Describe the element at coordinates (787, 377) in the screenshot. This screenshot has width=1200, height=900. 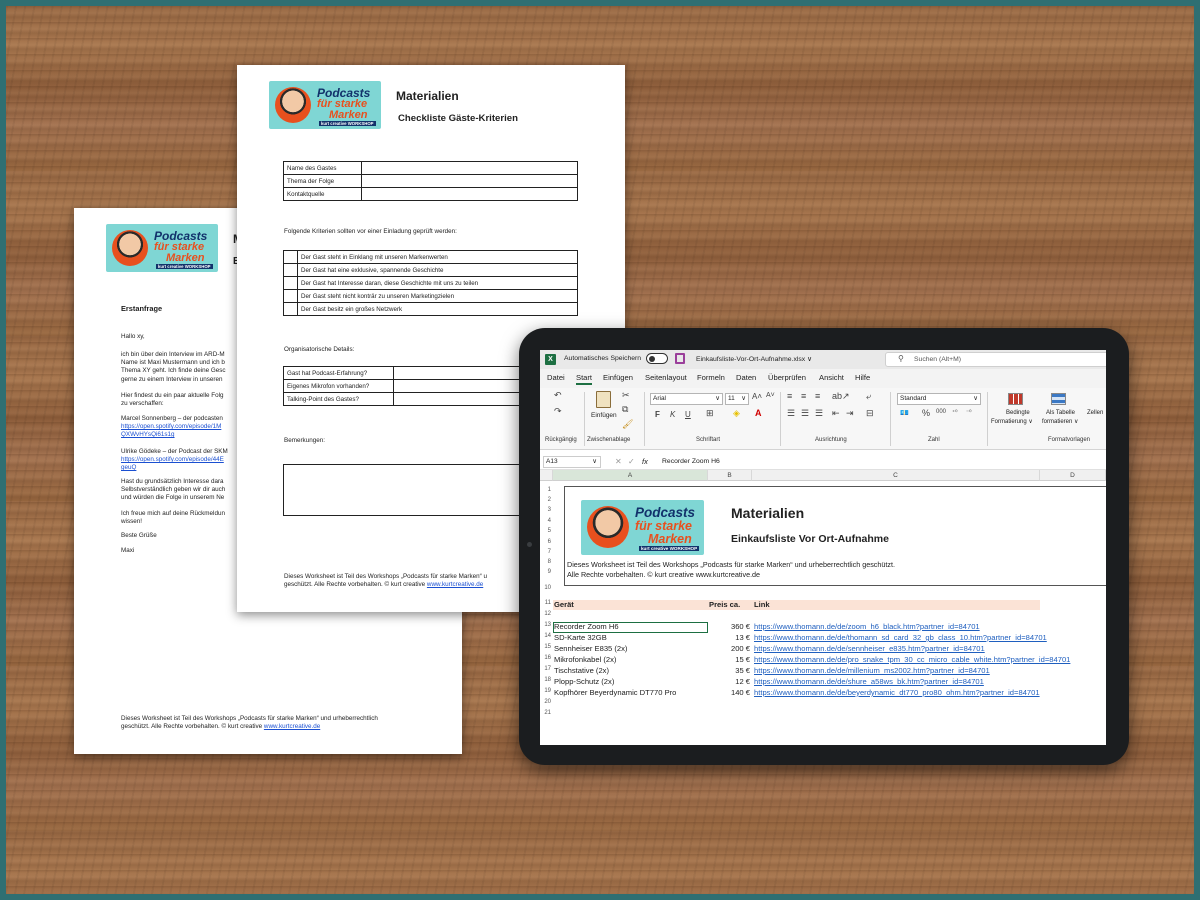
I see `tab-ueberpruefen: Überprüfen` at that location.